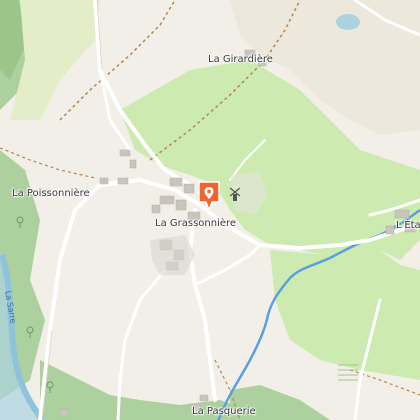 The width and height of the screenshot is (420, 420). I want to click on windmill-icon, so click(235, 194).